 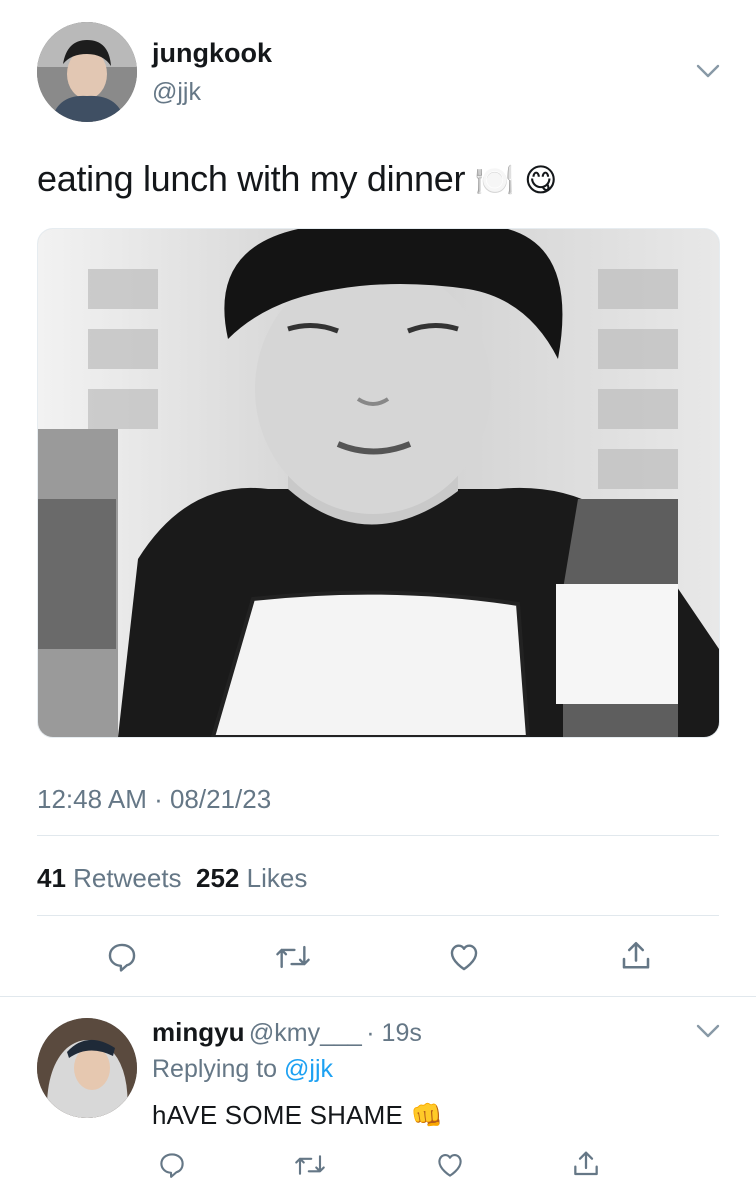 What do you see at coordinates (278, 1115) in the screenshot?
I see `reply-body: hAVE SOME SHAME` at bounding box center [278, 1115].